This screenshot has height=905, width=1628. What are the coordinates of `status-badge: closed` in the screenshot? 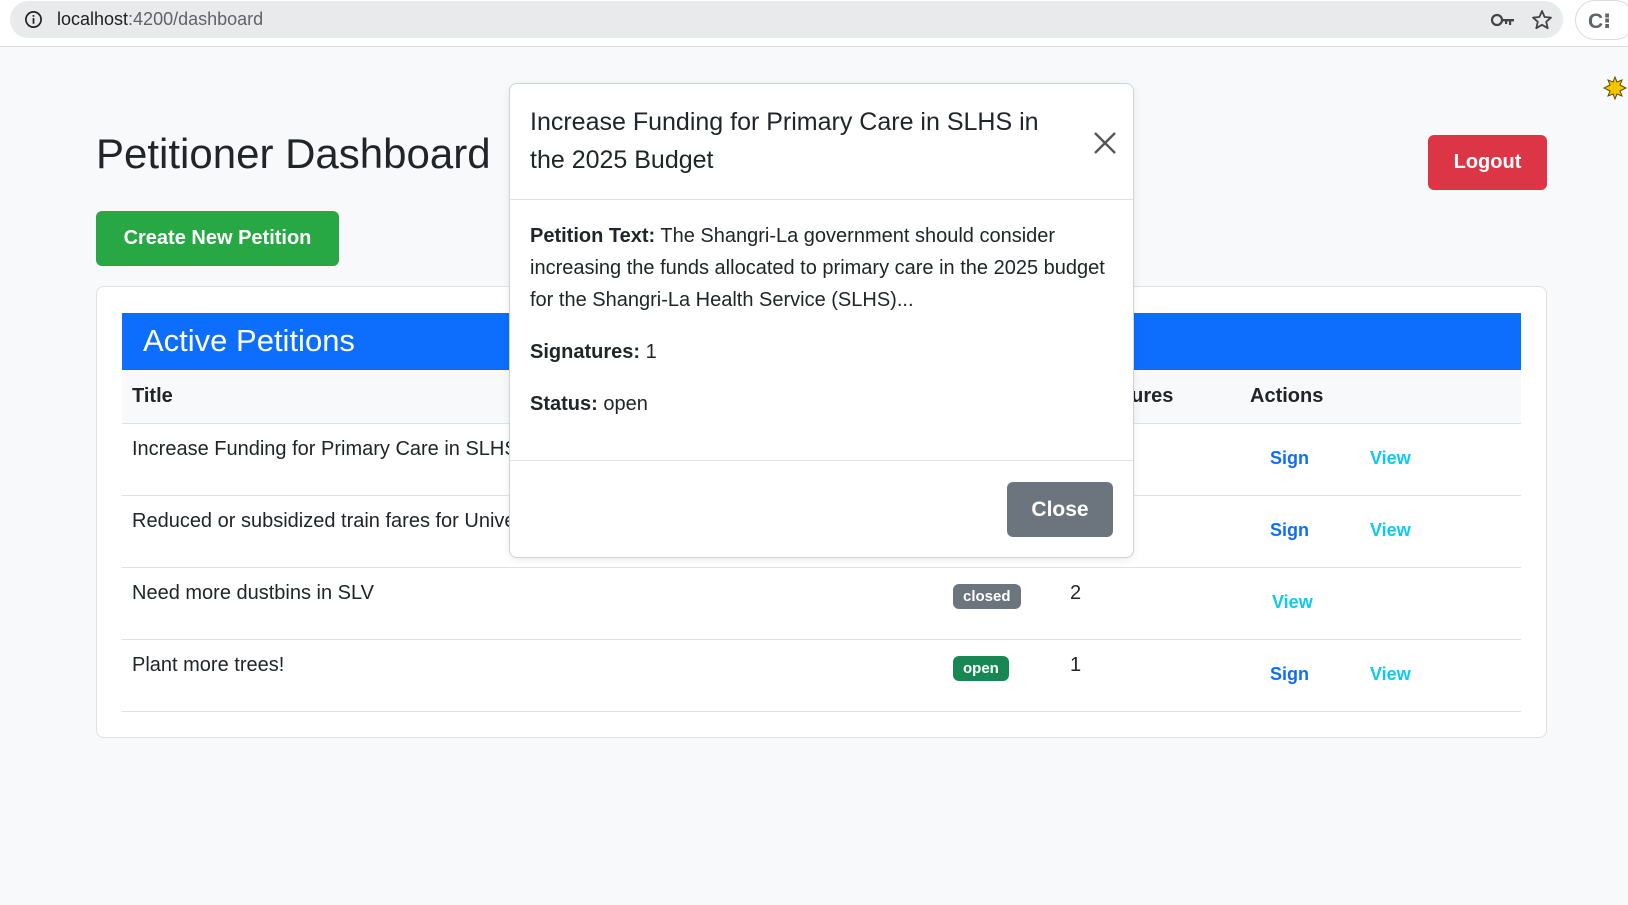 It's located at (987, 596).